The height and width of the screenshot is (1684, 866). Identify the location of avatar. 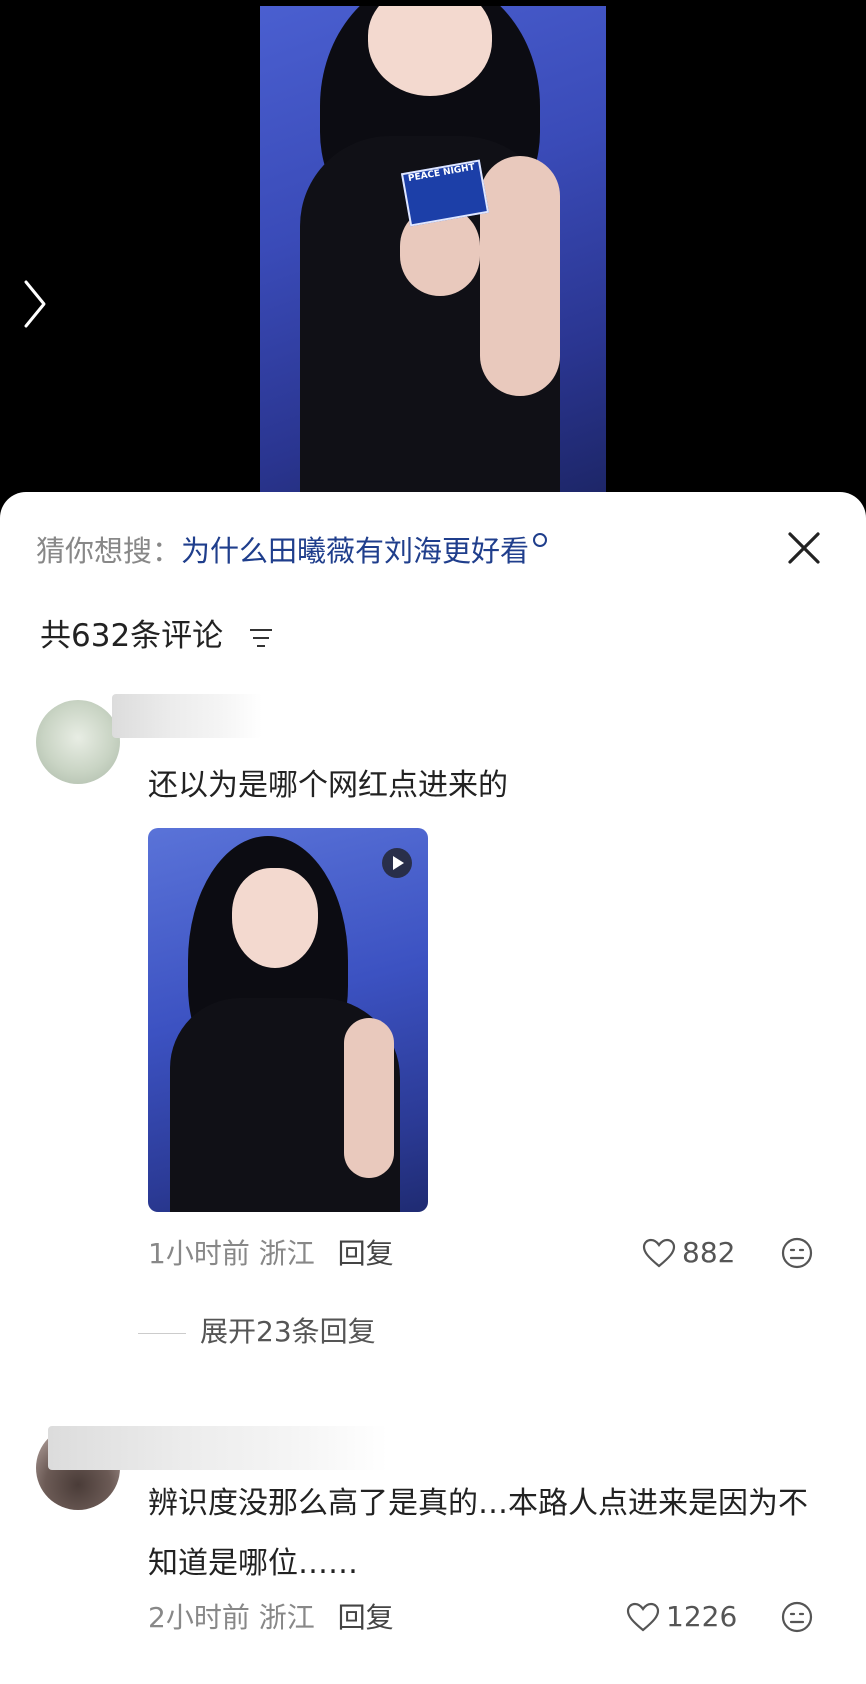
(78, 742).